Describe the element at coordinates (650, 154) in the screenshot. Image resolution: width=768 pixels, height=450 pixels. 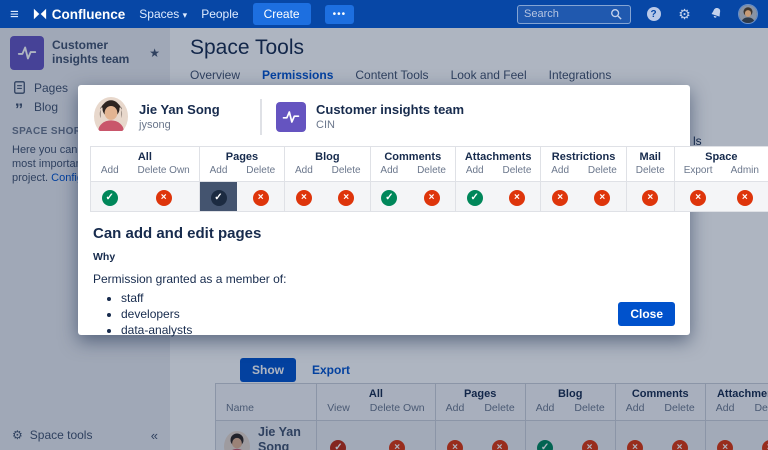
I see `perm-group-mail: Mail` at that location.